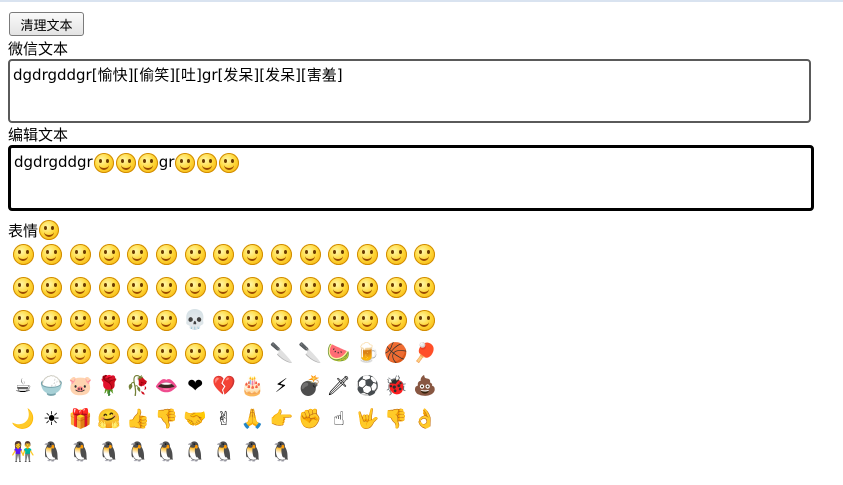  Describe the element at coordinates (109, 353) in the screenshot. I see `emoji-wronged` at that location.